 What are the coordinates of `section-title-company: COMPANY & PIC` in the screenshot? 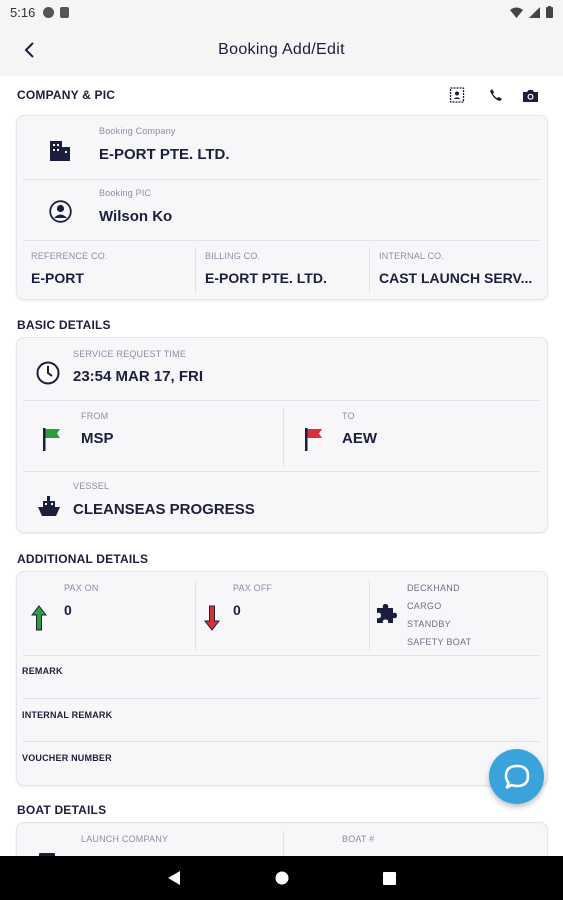 It's located at (66, 95).